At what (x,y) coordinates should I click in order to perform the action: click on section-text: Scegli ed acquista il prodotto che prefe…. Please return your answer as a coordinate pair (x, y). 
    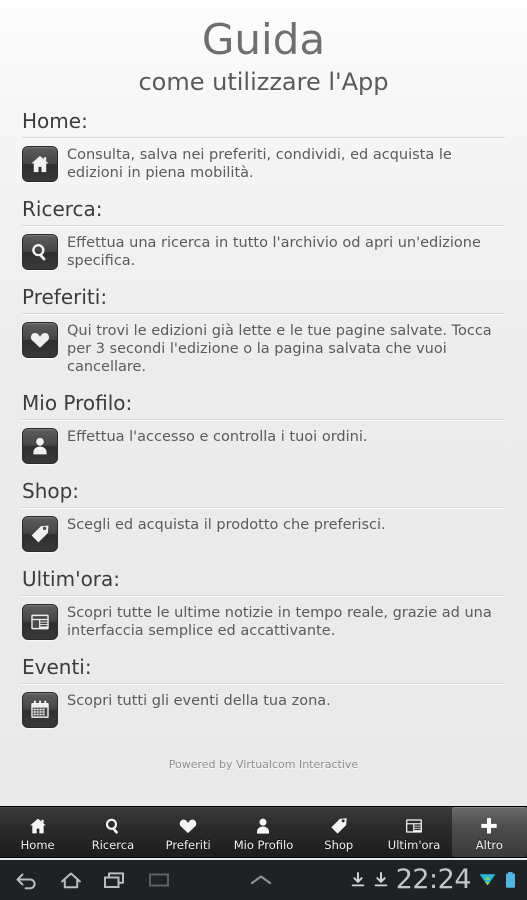
    Looking at the image, I should click on (226, 525).